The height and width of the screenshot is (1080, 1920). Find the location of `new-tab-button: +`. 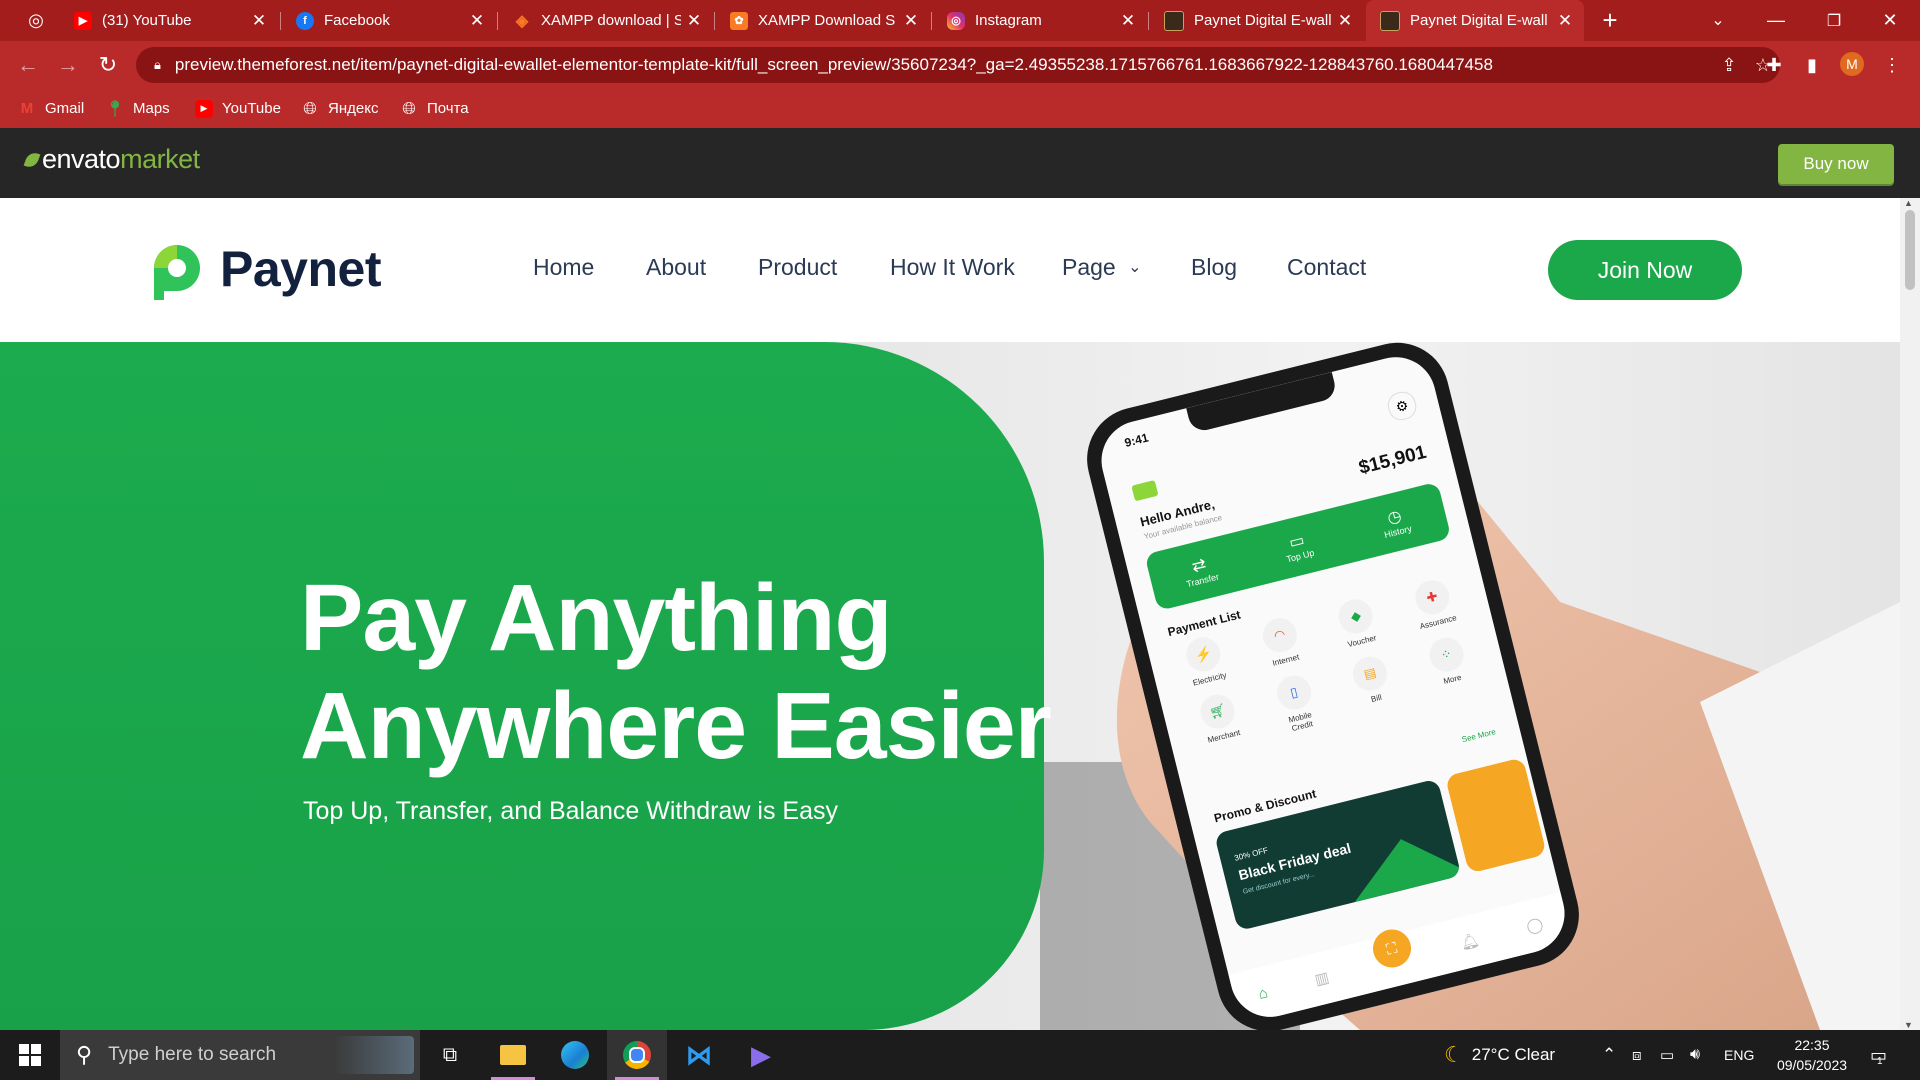

new-tab-button: + is located at coordinates (1610, 20).